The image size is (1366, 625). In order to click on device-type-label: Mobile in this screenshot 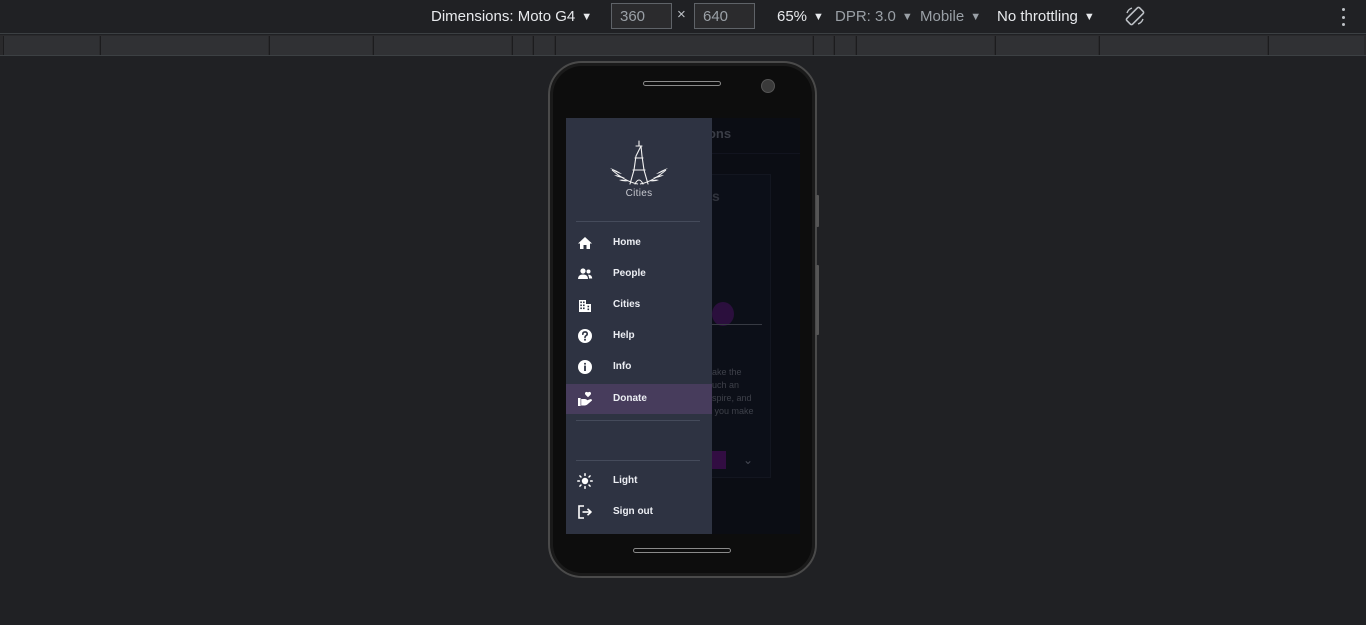, I will do `click(942, 16)`.